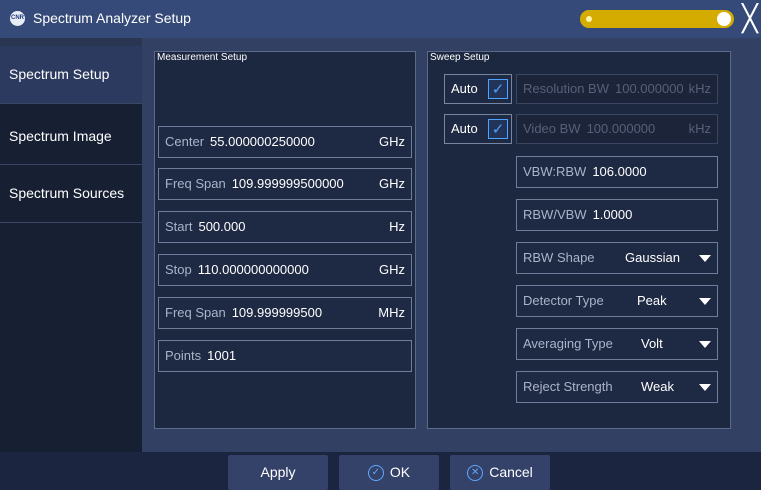 Image resolution: width=761 pixels, height=490 pixels. What do you see at coordinates (460, 57) in the screenshot?
I see `panel-title: Sweep Setup` at bounding box center [460, 57].